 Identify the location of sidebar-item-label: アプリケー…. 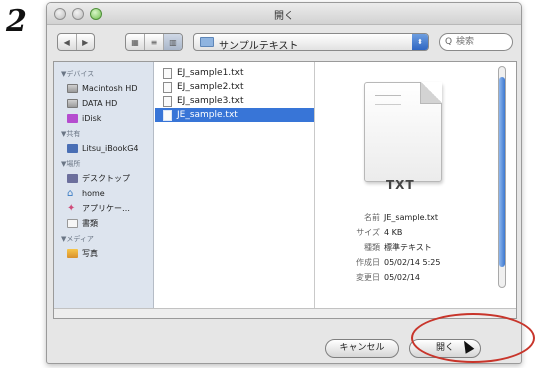
(106, 208).